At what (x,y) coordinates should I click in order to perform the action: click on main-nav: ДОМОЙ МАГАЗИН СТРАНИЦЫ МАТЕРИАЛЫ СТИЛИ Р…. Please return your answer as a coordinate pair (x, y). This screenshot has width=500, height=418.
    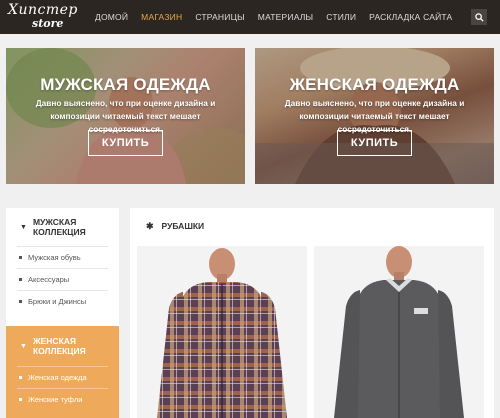
    Looking at the image, I should click on (280, 17).